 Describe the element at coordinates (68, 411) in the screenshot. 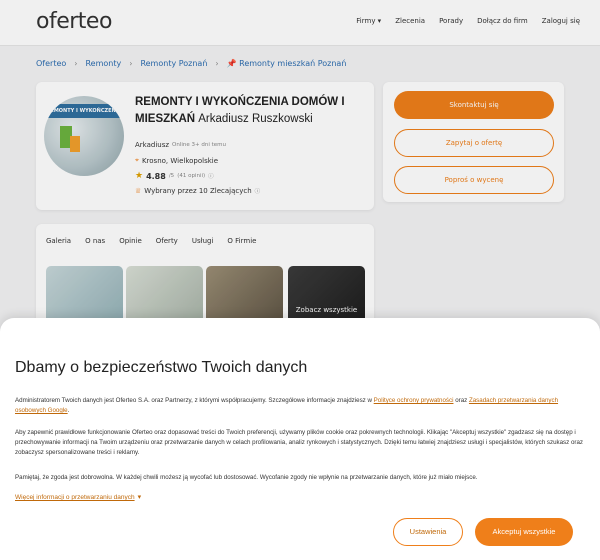

I see `cookie-p1-end: .` at that location.